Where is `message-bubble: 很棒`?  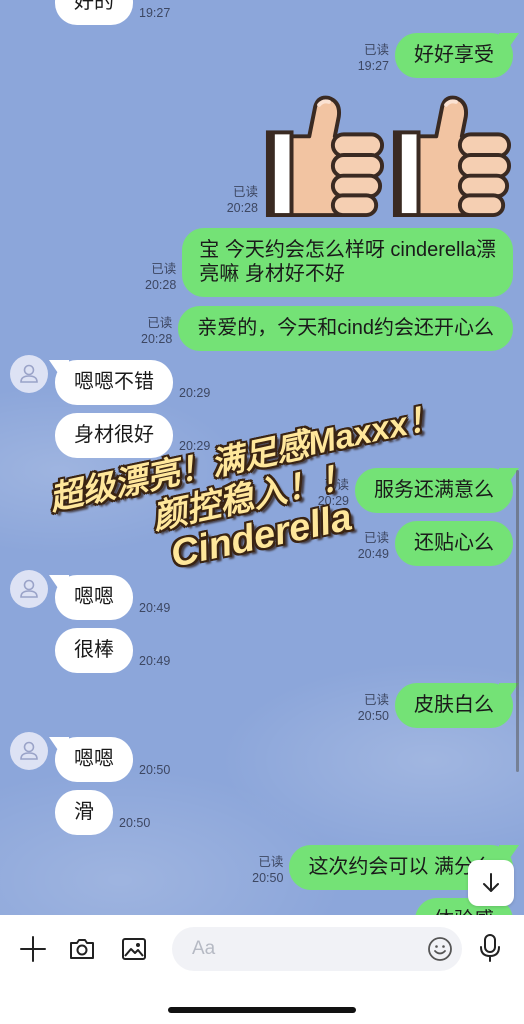 message-bubble: 很棒 is located at coordinates (94, 650).